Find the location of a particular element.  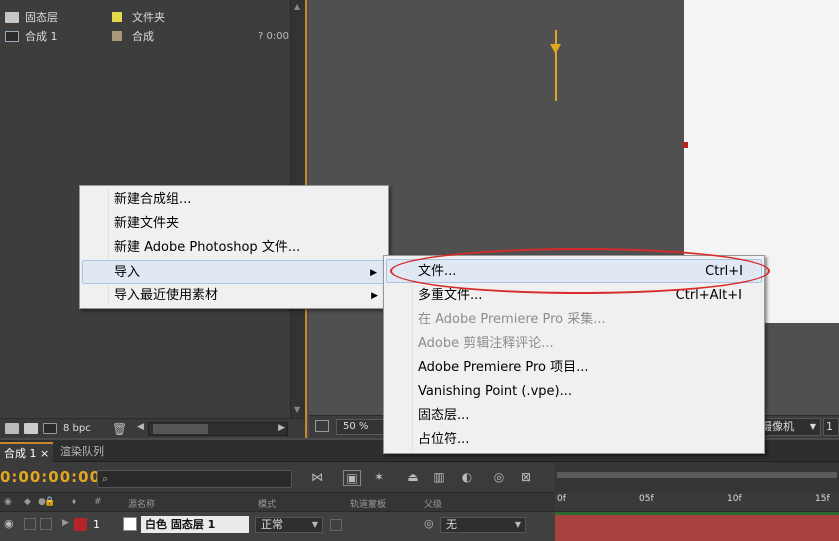

current-time-indicator is located at coordinates (556, 65).